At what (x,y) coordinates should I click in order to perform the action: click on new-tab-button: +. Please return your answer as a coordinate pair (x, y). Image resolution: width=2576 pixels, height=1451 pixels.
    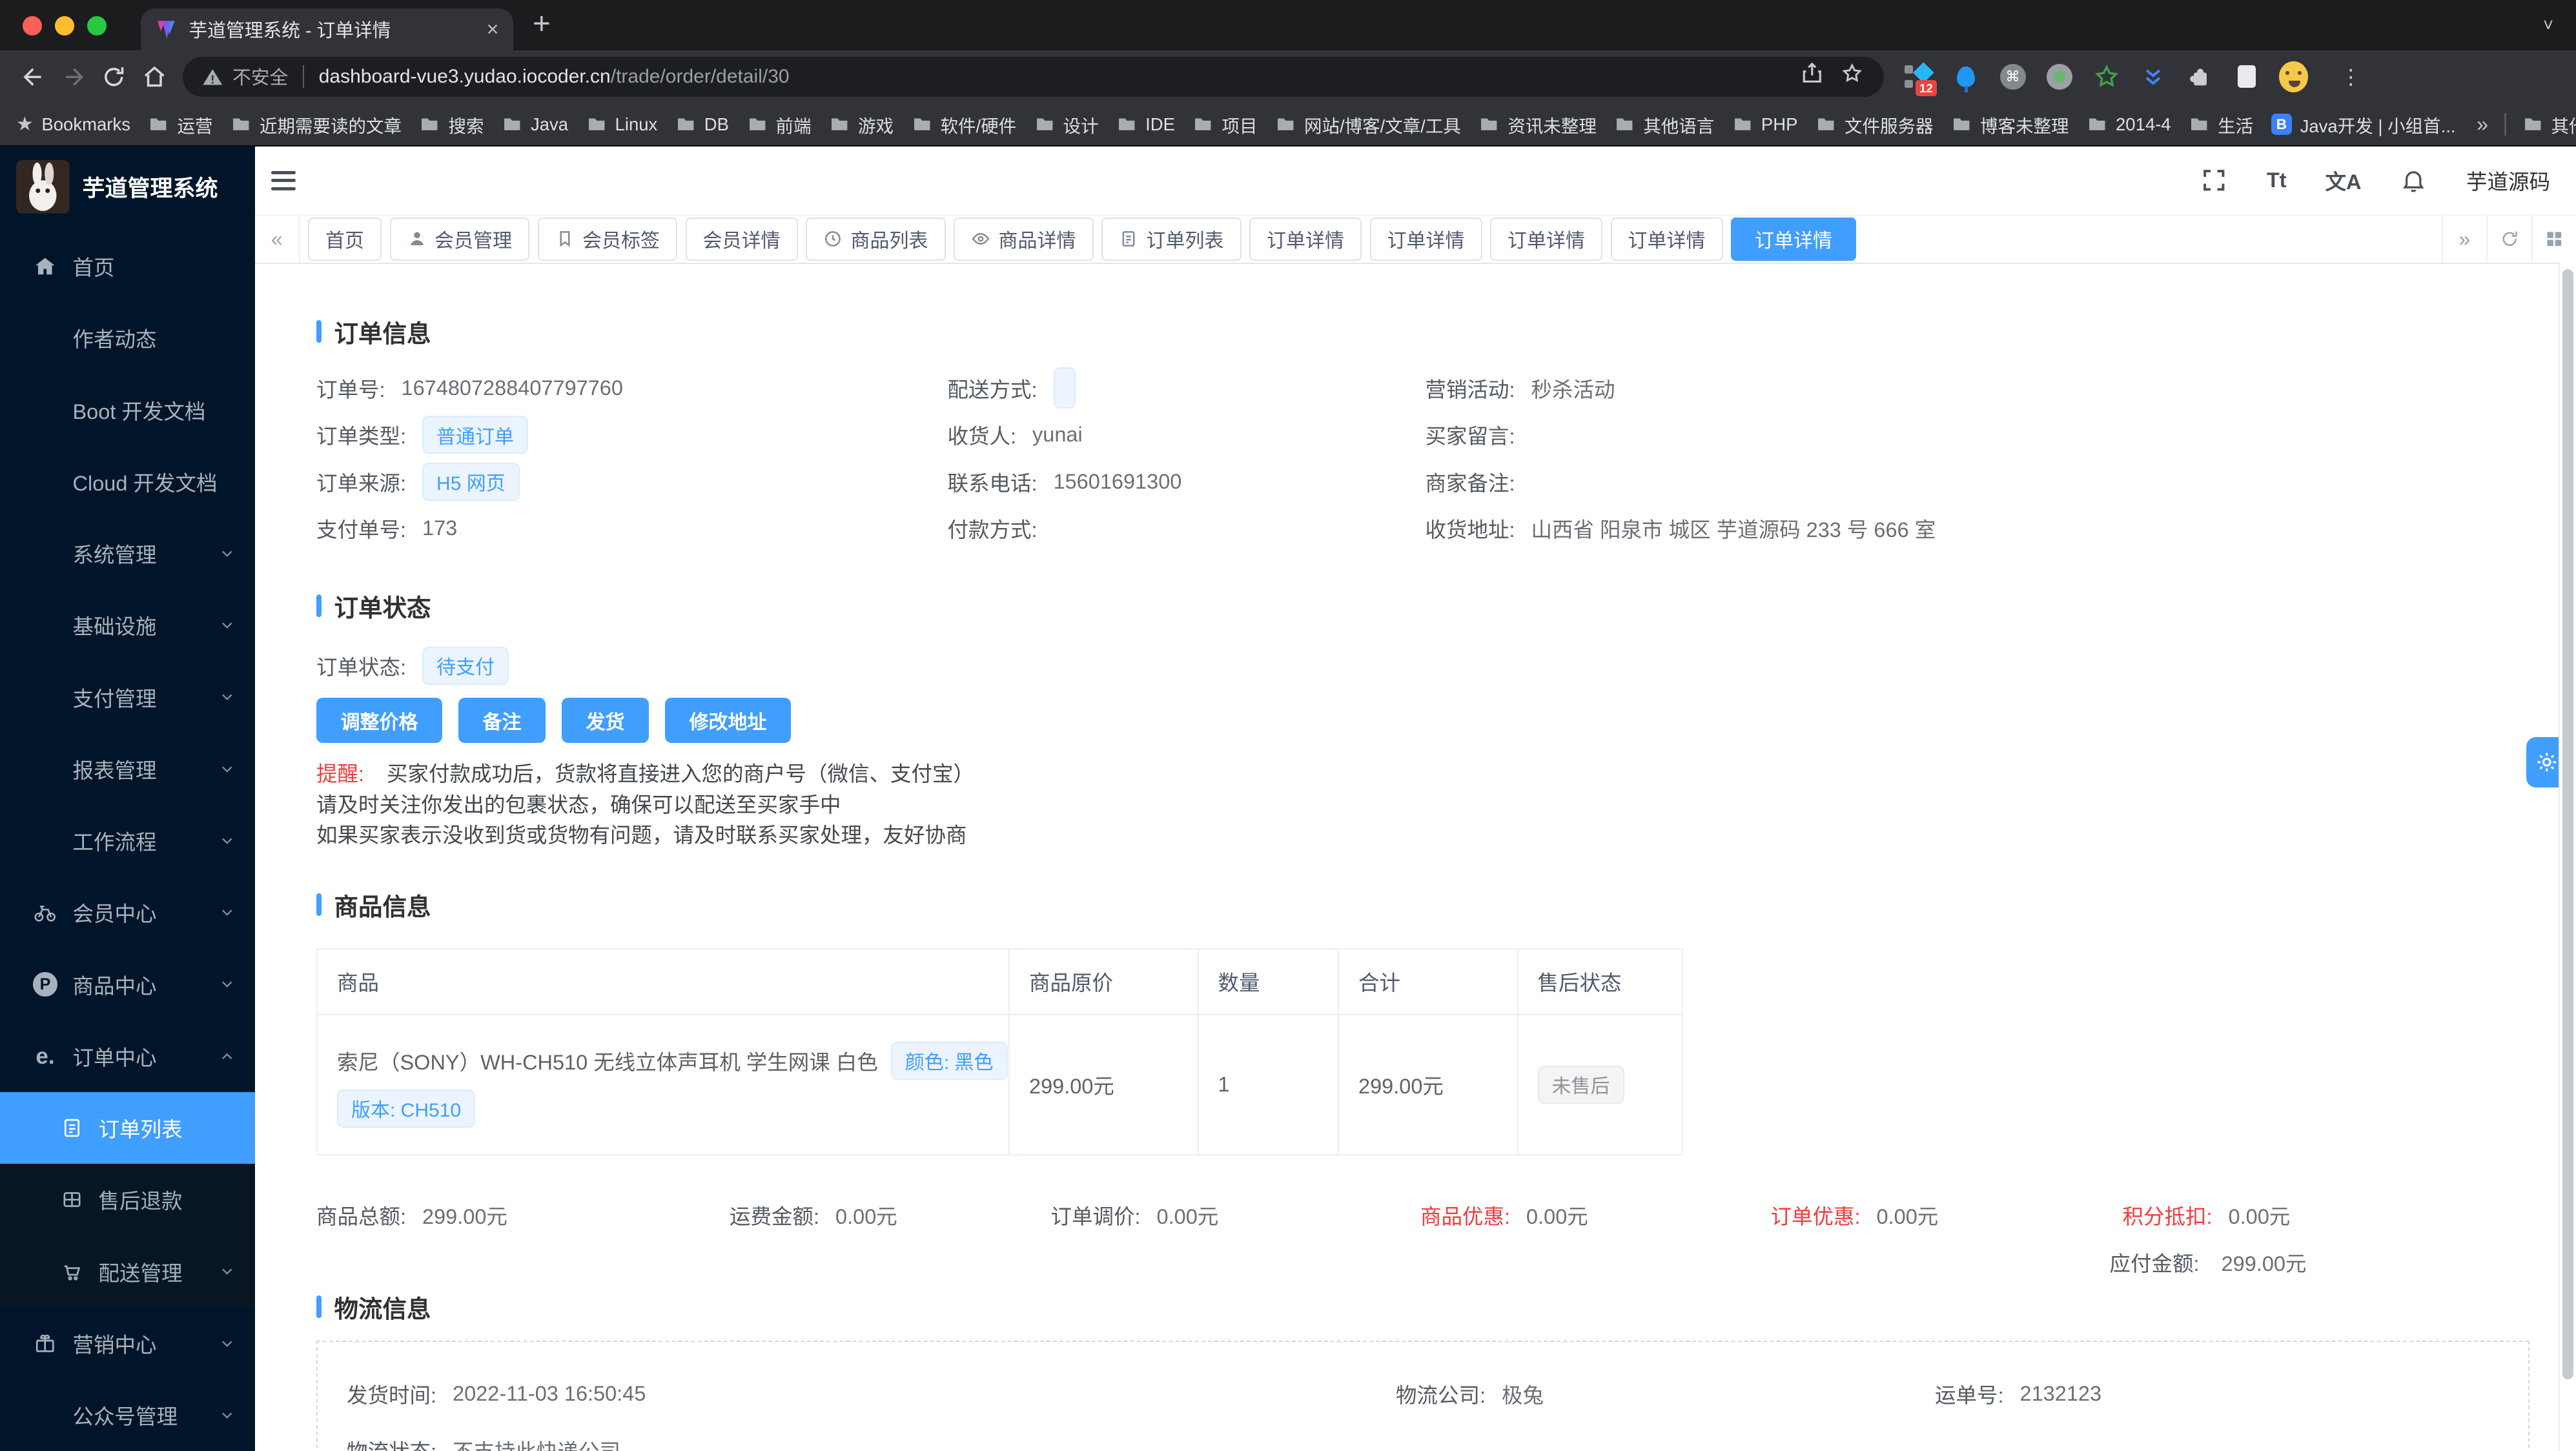
    Looking at the image, I should click on (542, 23).